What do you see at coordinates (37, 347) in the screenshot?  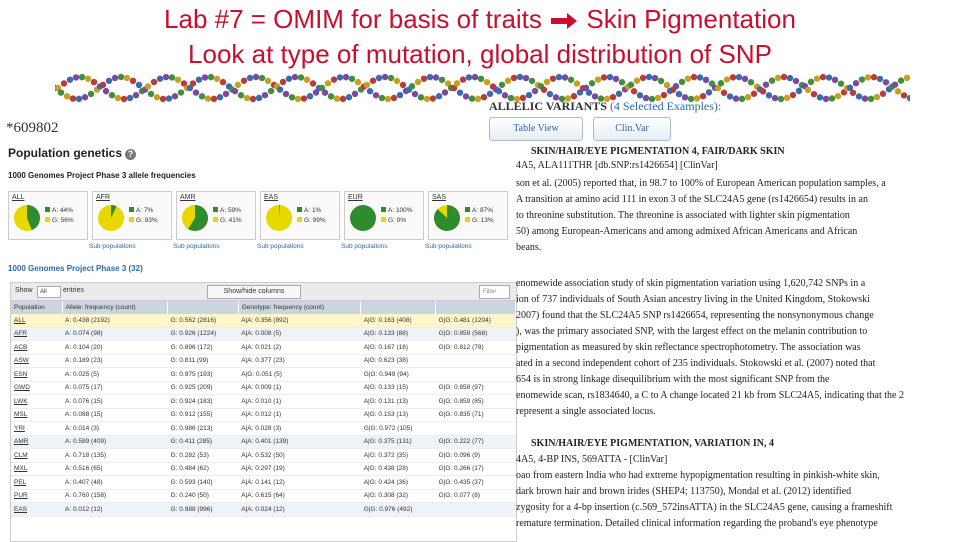 I see `population-cell: ACB` at bounding box center [37, 347].